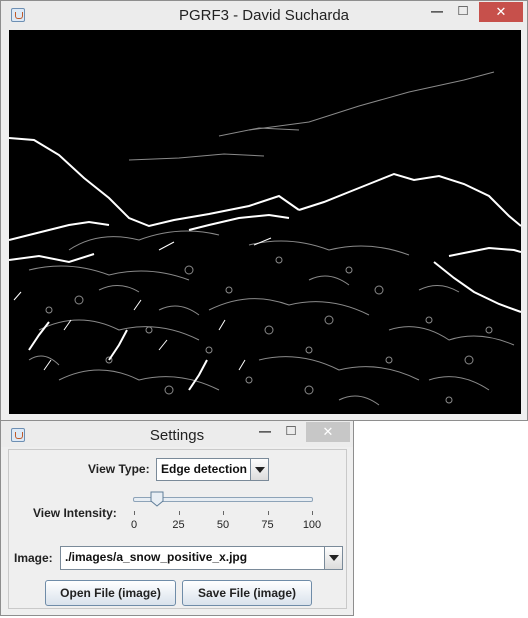  I want to click on image-select: ./images/a_snow_positive_x.jpg, so click(201, 558).